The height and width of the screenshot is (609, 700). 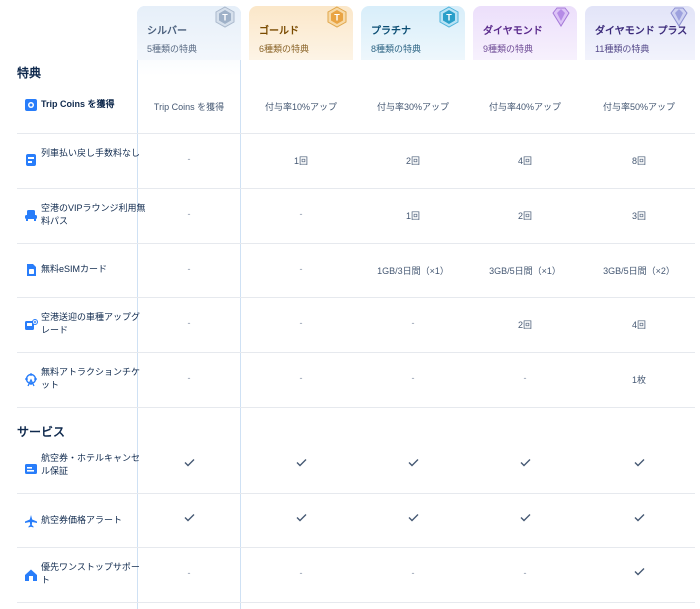 What do you see at coordinates (31, 521) in the screenshot?
I see `airplane-alert-icon` at bounding box center [31, 521].